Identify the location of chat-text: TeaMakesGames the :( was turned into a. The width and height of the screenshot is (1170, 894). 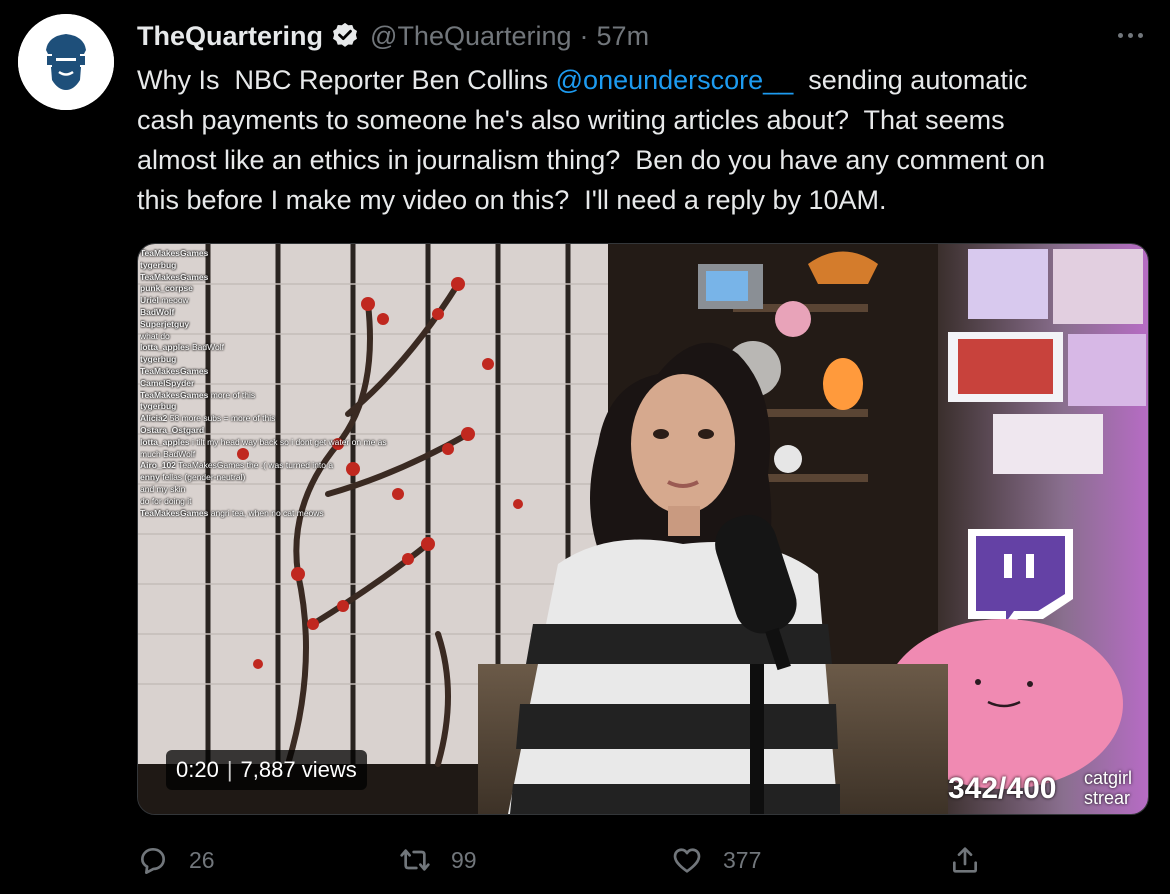
(256, 465).